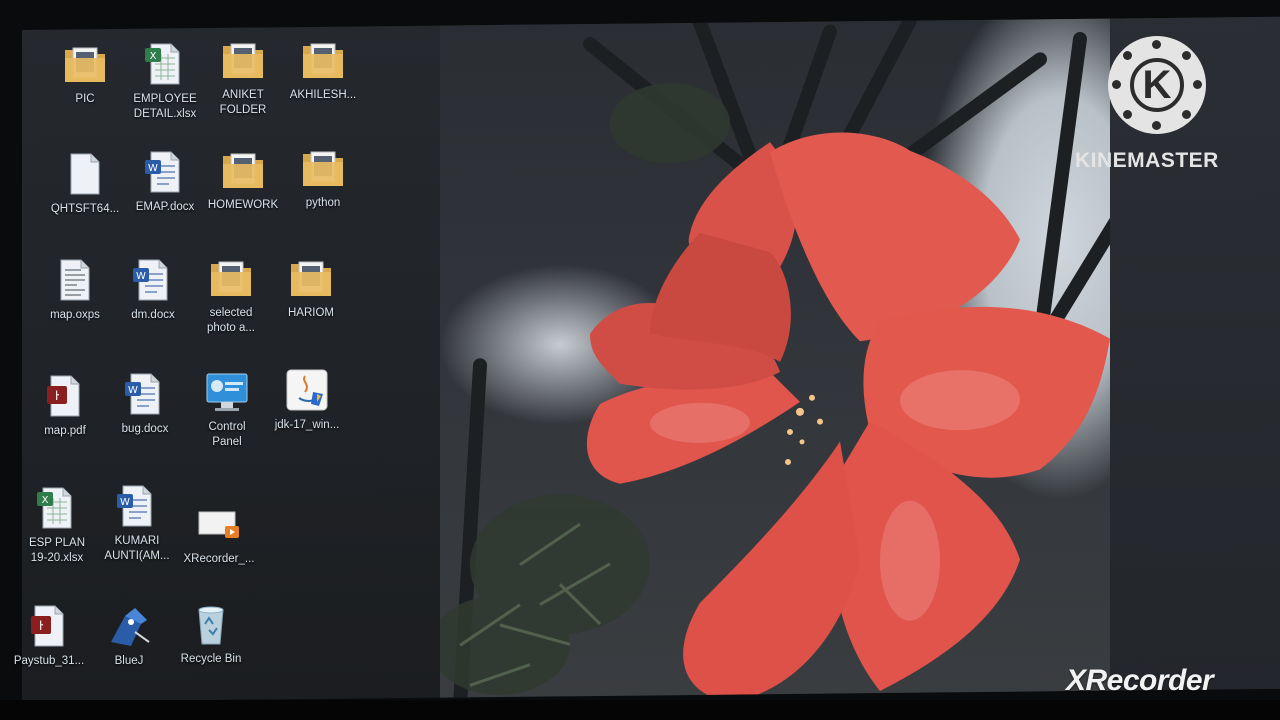 Image resolution: width=1280 pixels, height=720 pixels. Describe the element at coordinates (153, 315) in the screenshot. I see `desktop-icon-label: dm.docx` at that location.